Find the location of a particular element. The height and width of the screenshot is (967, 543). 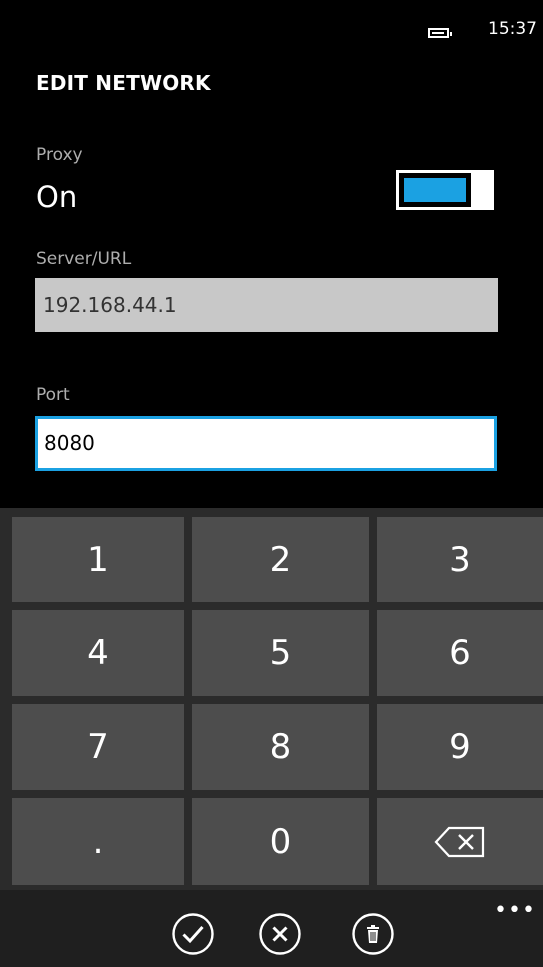

key-2: 2 is located at coordinates (280, 559).